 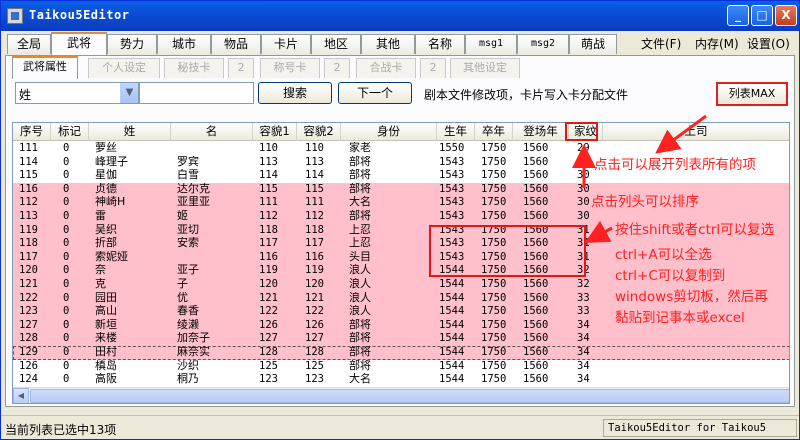 What do you see at coordinates (290, 68) in the screenshot?
I see `subtab-title-cards: 称号卡` at bounding box center [290, 68].